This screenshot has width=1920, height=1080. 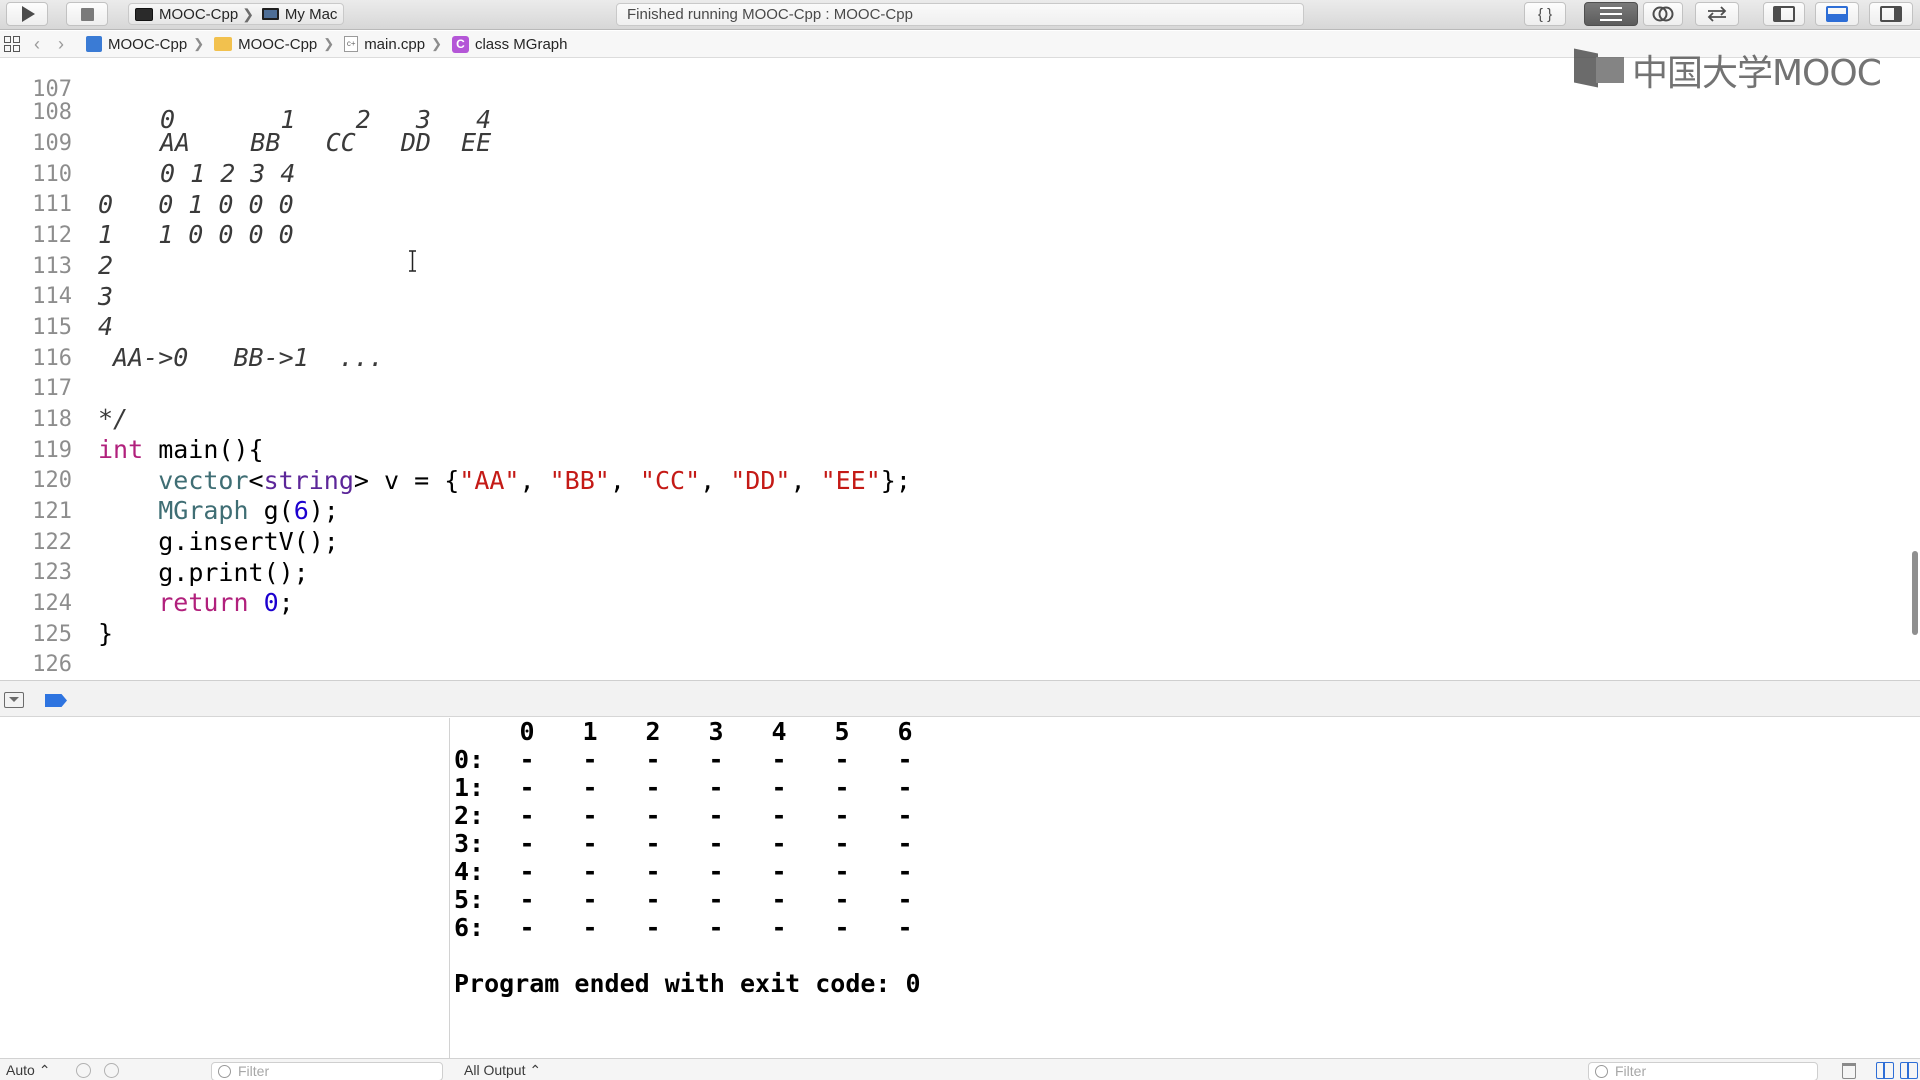 What do you see at coordinates (1757, 73) in the screenshot?
I see `watermark-text: 中国大学MOOC` at bounding box center [1757, 73].